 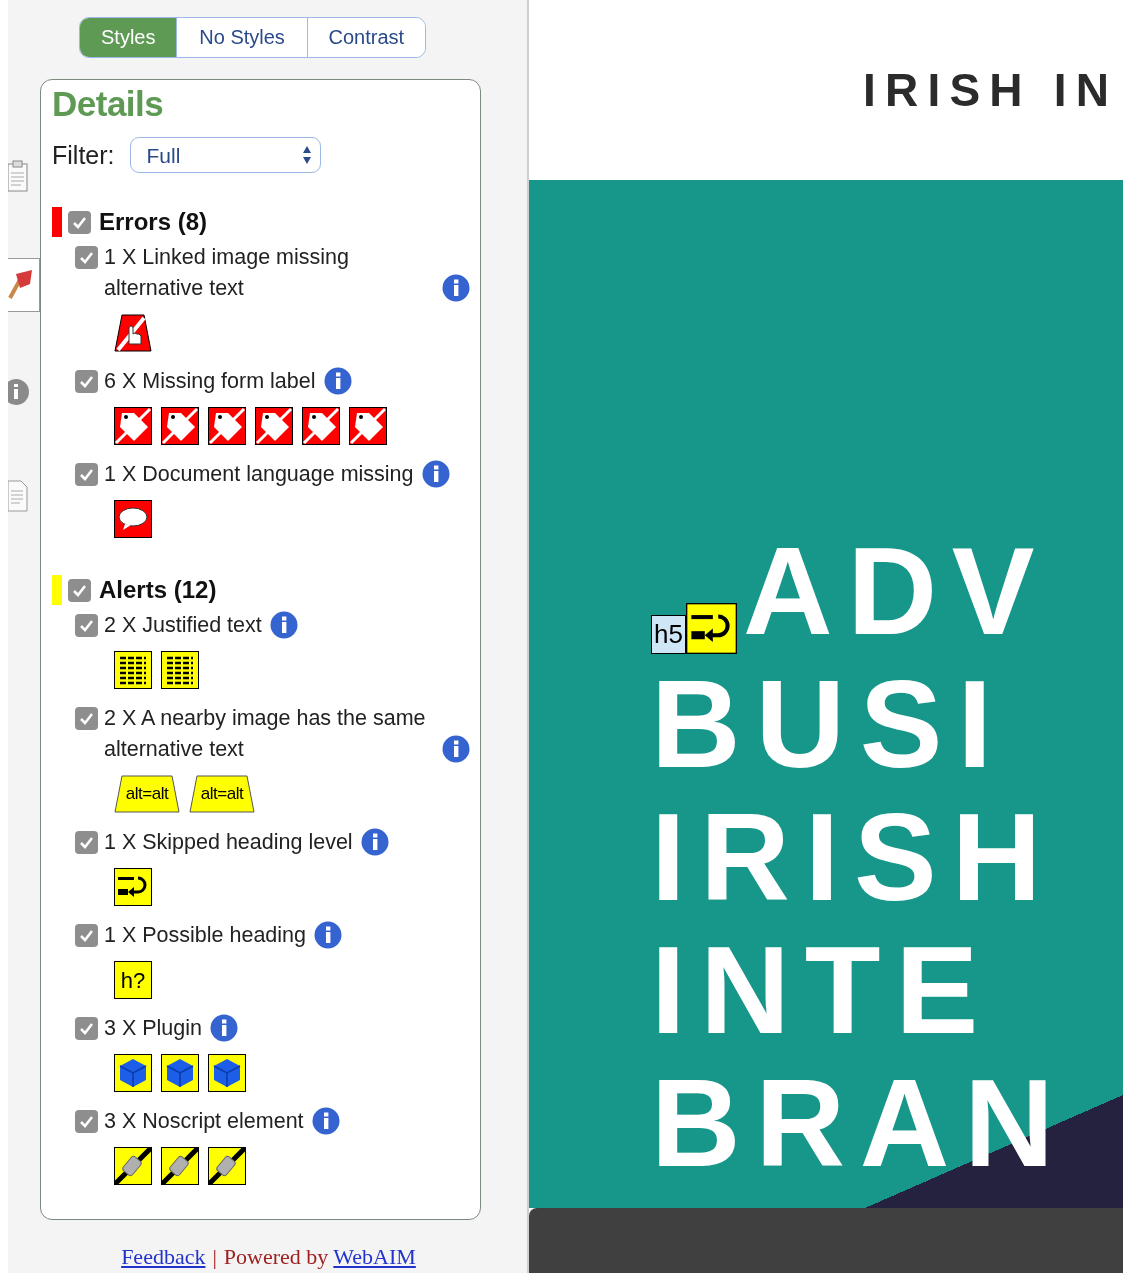 I want to click on issue-text: 1 X Document language missing, so click(x=259, y=475).